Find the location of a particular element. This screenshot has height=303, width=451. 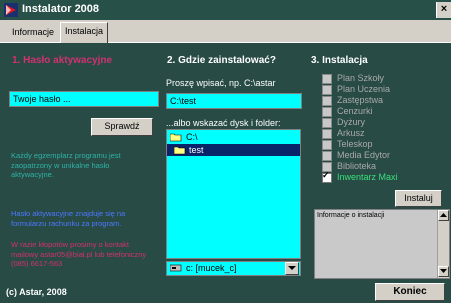

app-logo-icon is located at coordinates (11, 10).